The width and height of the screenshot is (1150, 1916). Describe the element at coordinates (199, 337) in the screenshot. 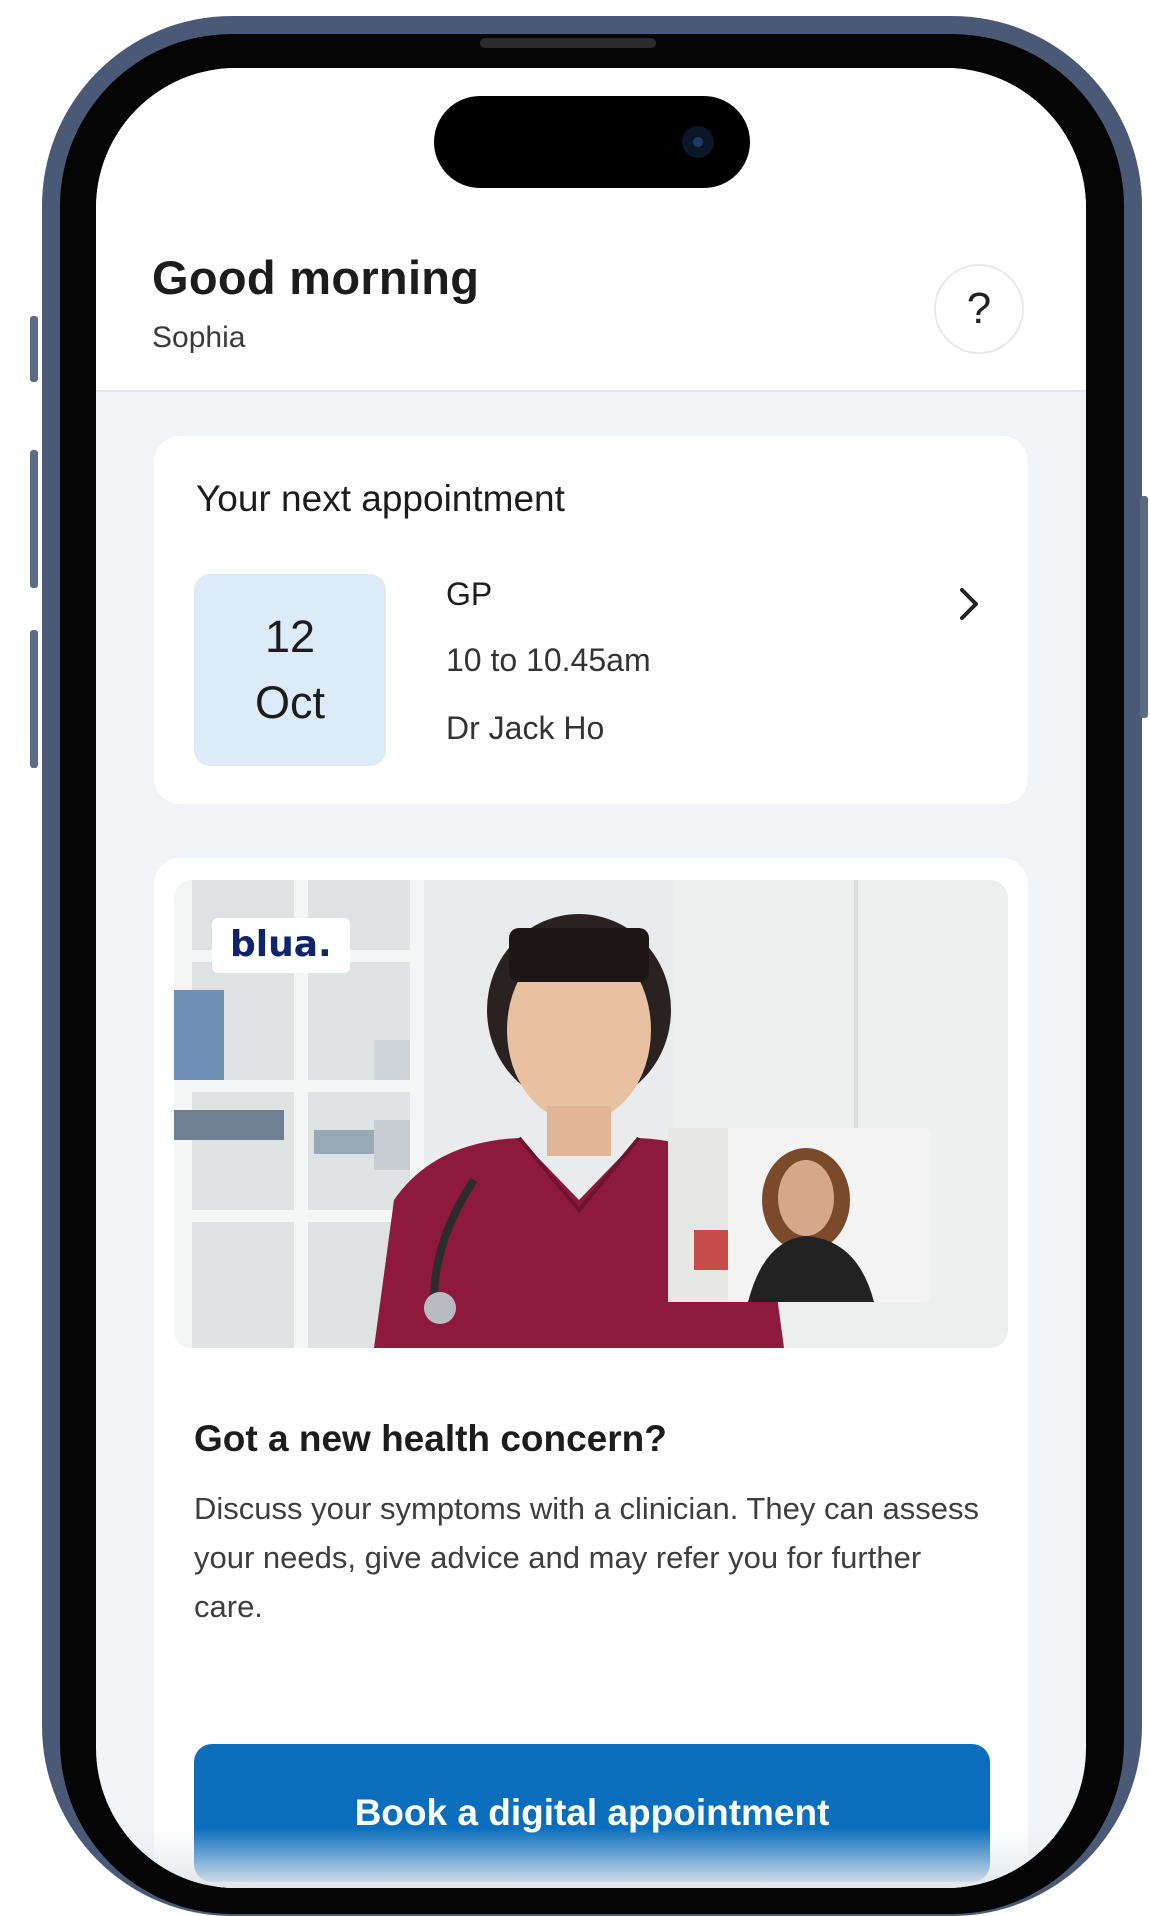

I see `user-name: Sophia` at that location.